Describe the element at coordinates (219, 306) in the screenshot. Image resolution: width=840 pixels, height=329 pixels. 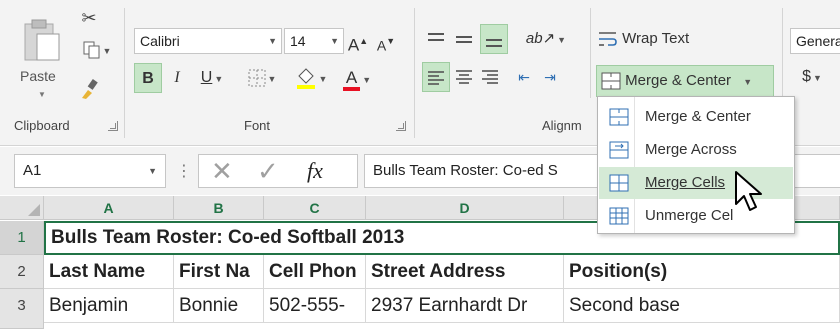
I see `cell-b3: Bonnie` at that location.